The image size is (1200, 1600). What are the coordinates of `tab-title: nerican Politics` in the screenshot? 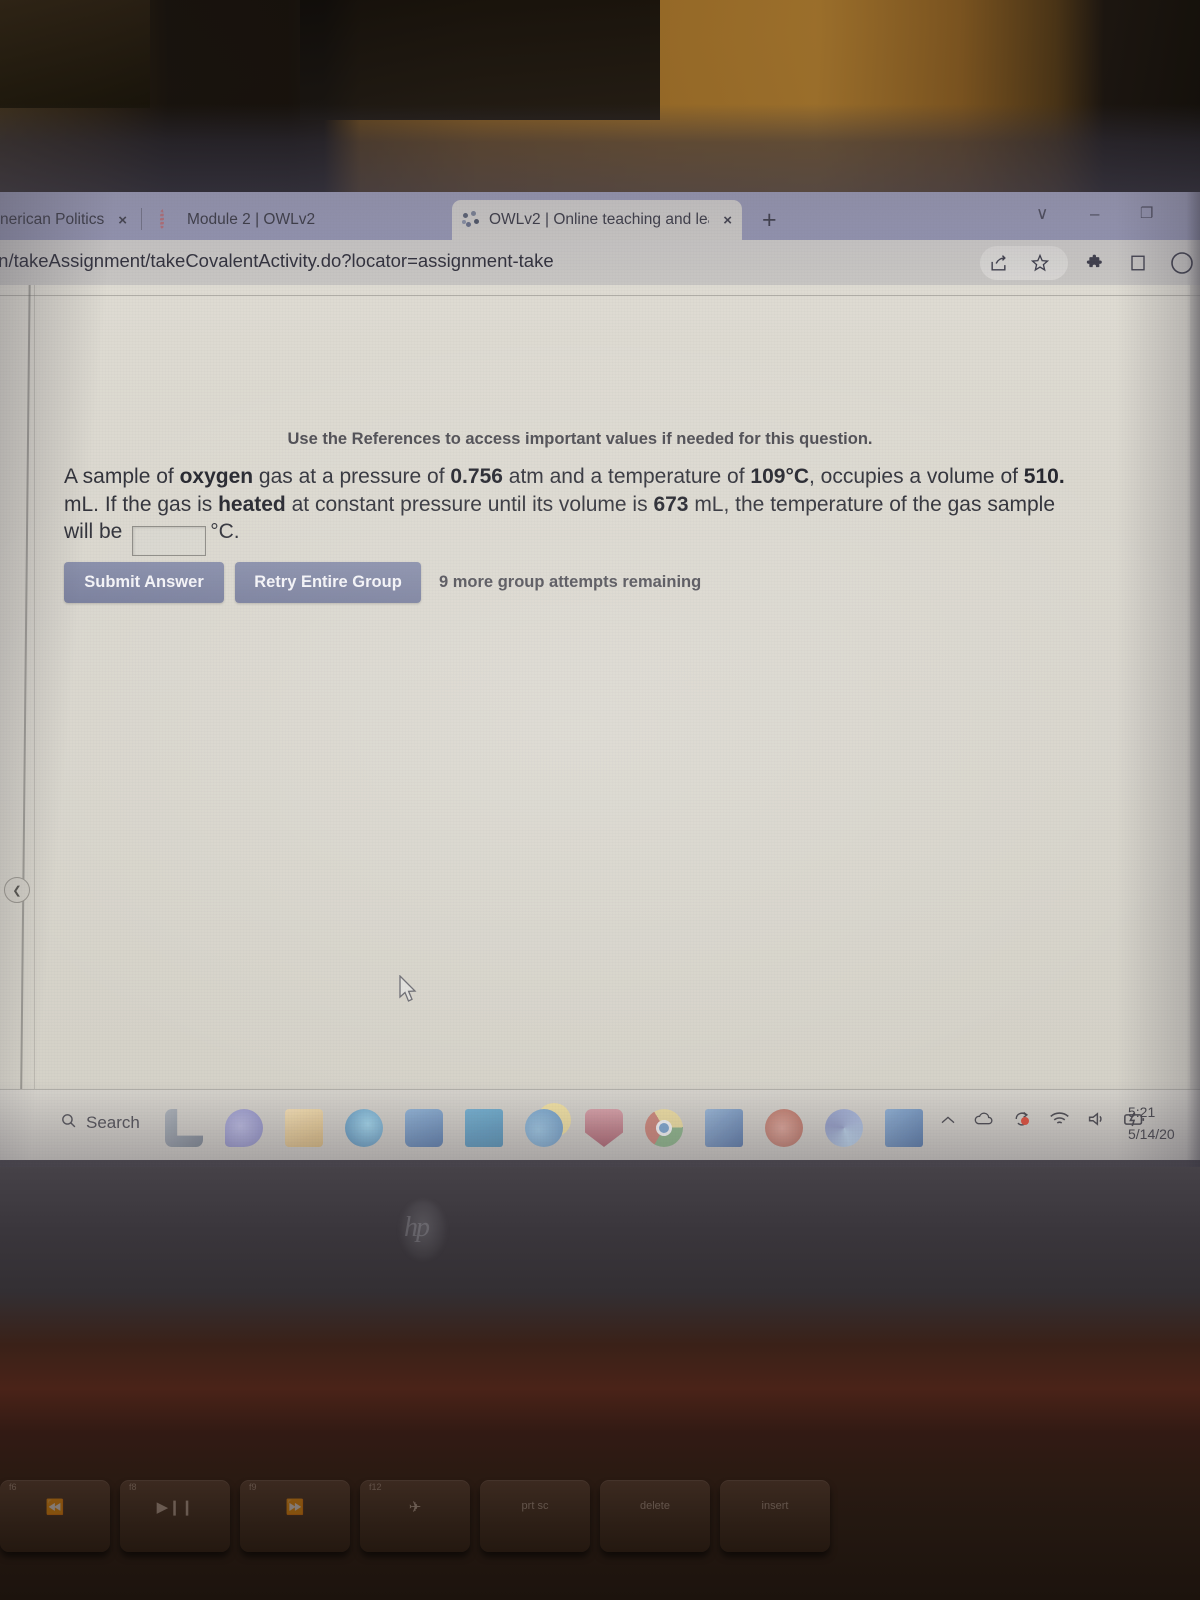 It's located at (52, 219).